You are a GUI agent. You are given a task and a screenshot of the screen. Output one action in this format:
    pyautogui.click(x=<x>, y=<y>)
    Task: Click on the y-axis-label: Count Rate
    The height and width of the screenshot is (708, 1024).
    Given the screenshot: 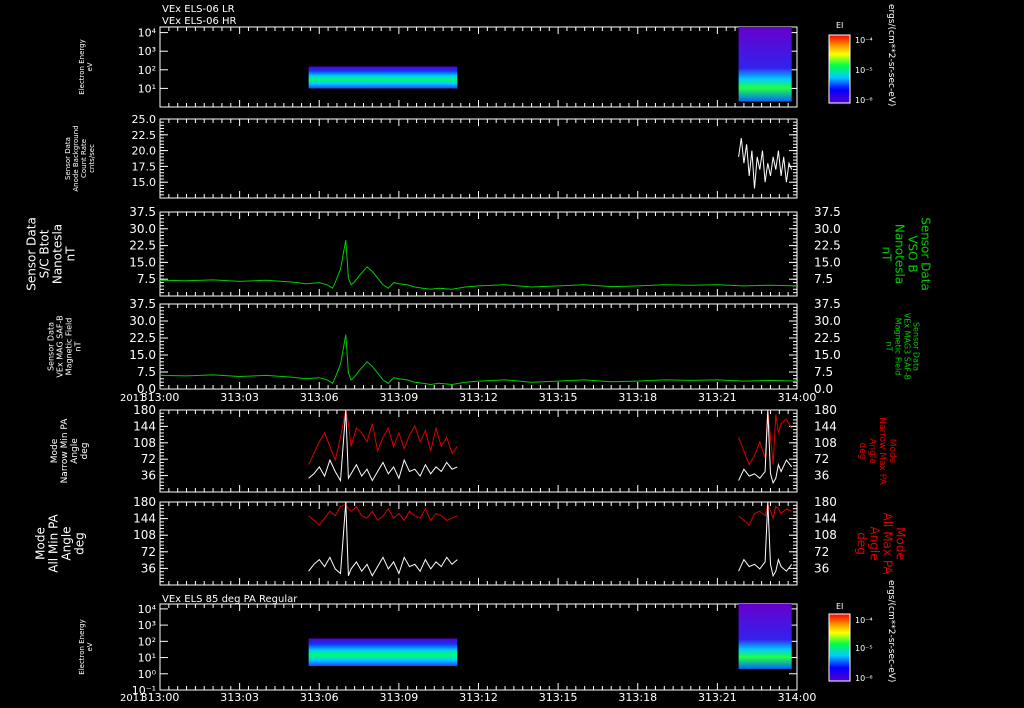 What is the action you would take?
    pyautogui.click(x=84, y=158)
    